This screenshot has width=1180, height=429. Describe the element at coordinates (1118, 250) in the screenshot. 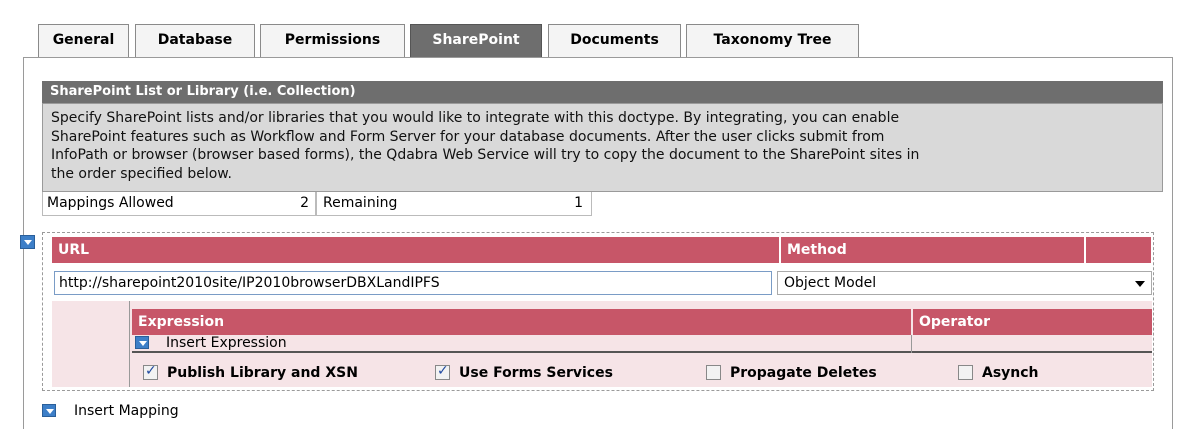

I see `header-spacer` at that location.